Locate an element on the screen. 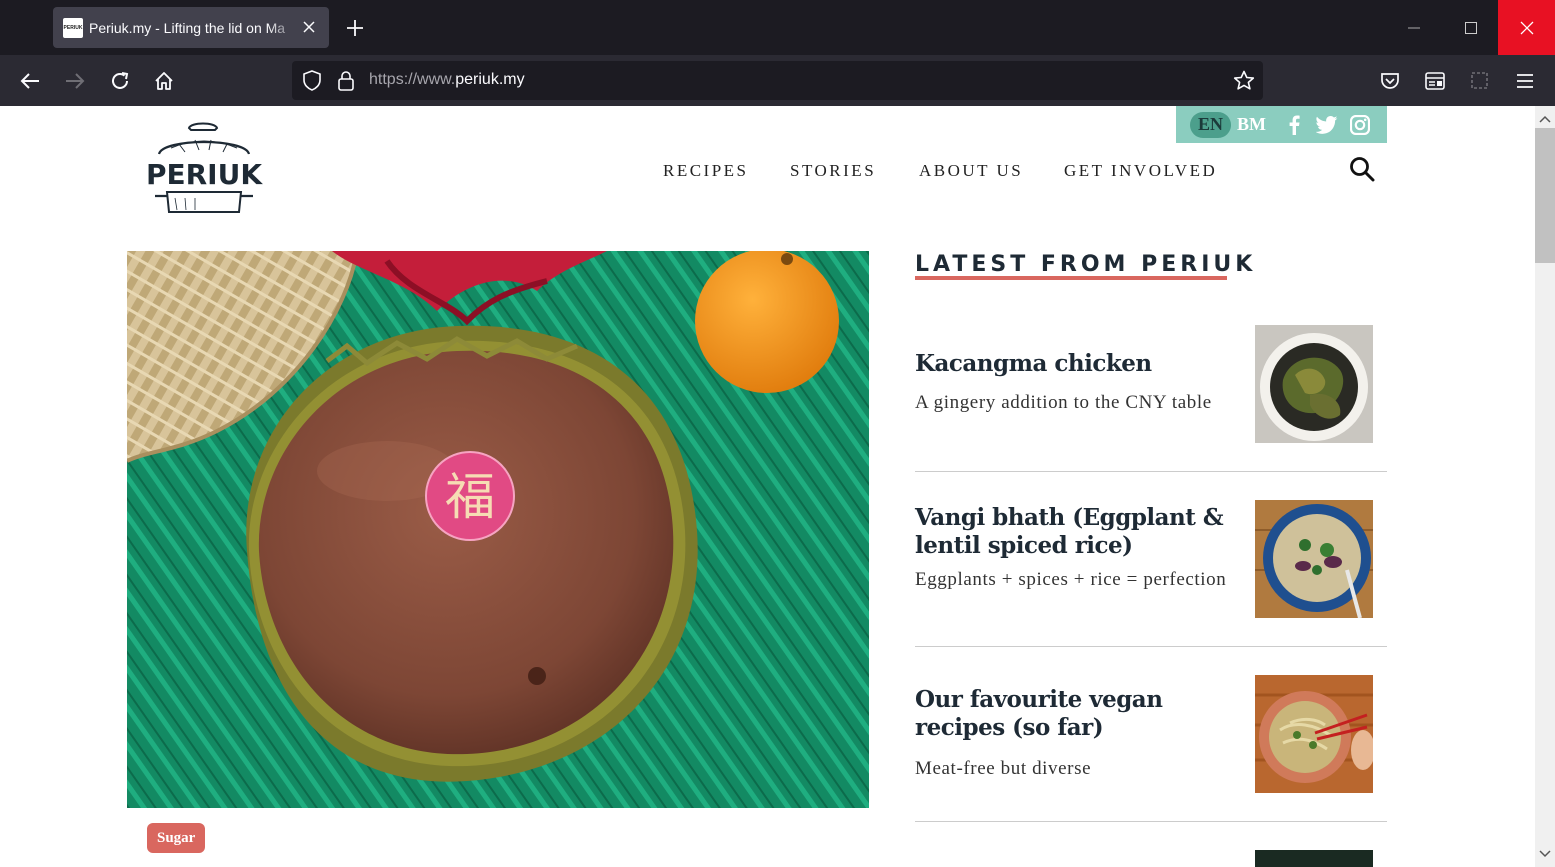 The width and height of the screenshot is (1555, 867). scrollbar-thumb is located at coordinates (1545, 195).